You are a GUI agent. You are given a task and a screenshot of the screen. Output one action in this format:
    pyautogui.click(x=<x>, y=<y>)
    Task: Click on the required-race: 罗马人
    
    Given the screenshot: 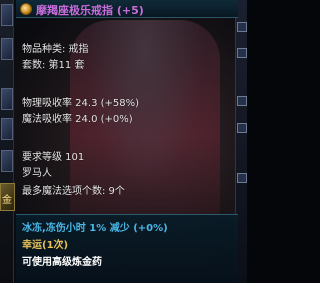 What is the action you would take?
    pyautogui.click(x=37, y=173)
    